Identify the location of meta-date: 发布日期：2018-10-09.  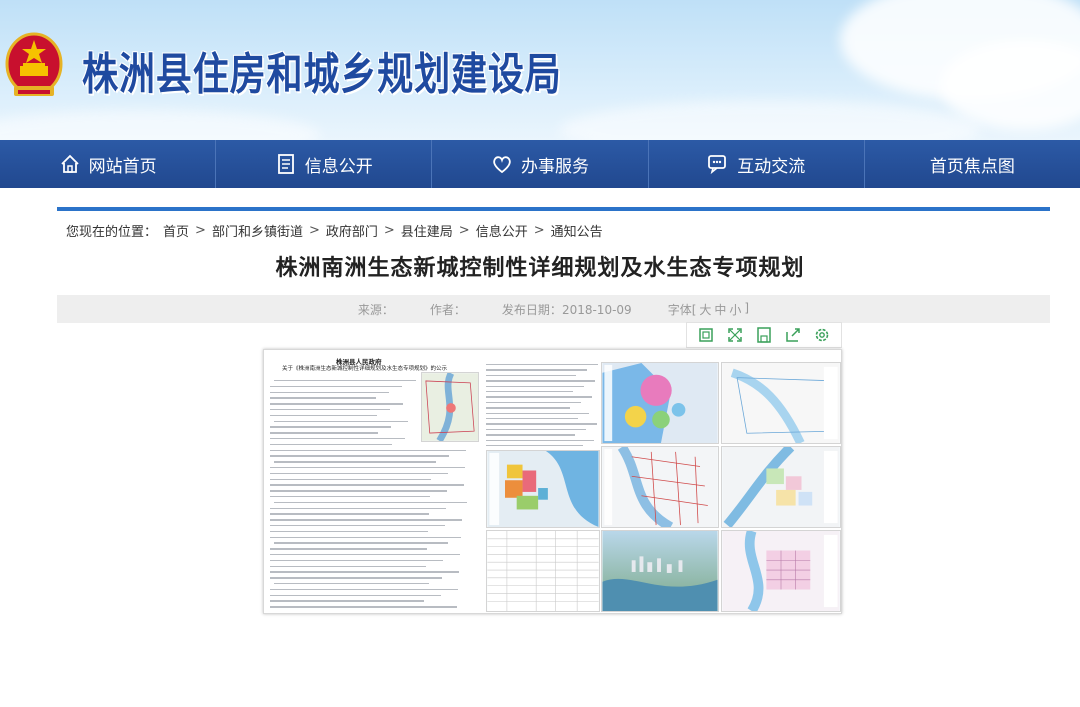
(567, 309).